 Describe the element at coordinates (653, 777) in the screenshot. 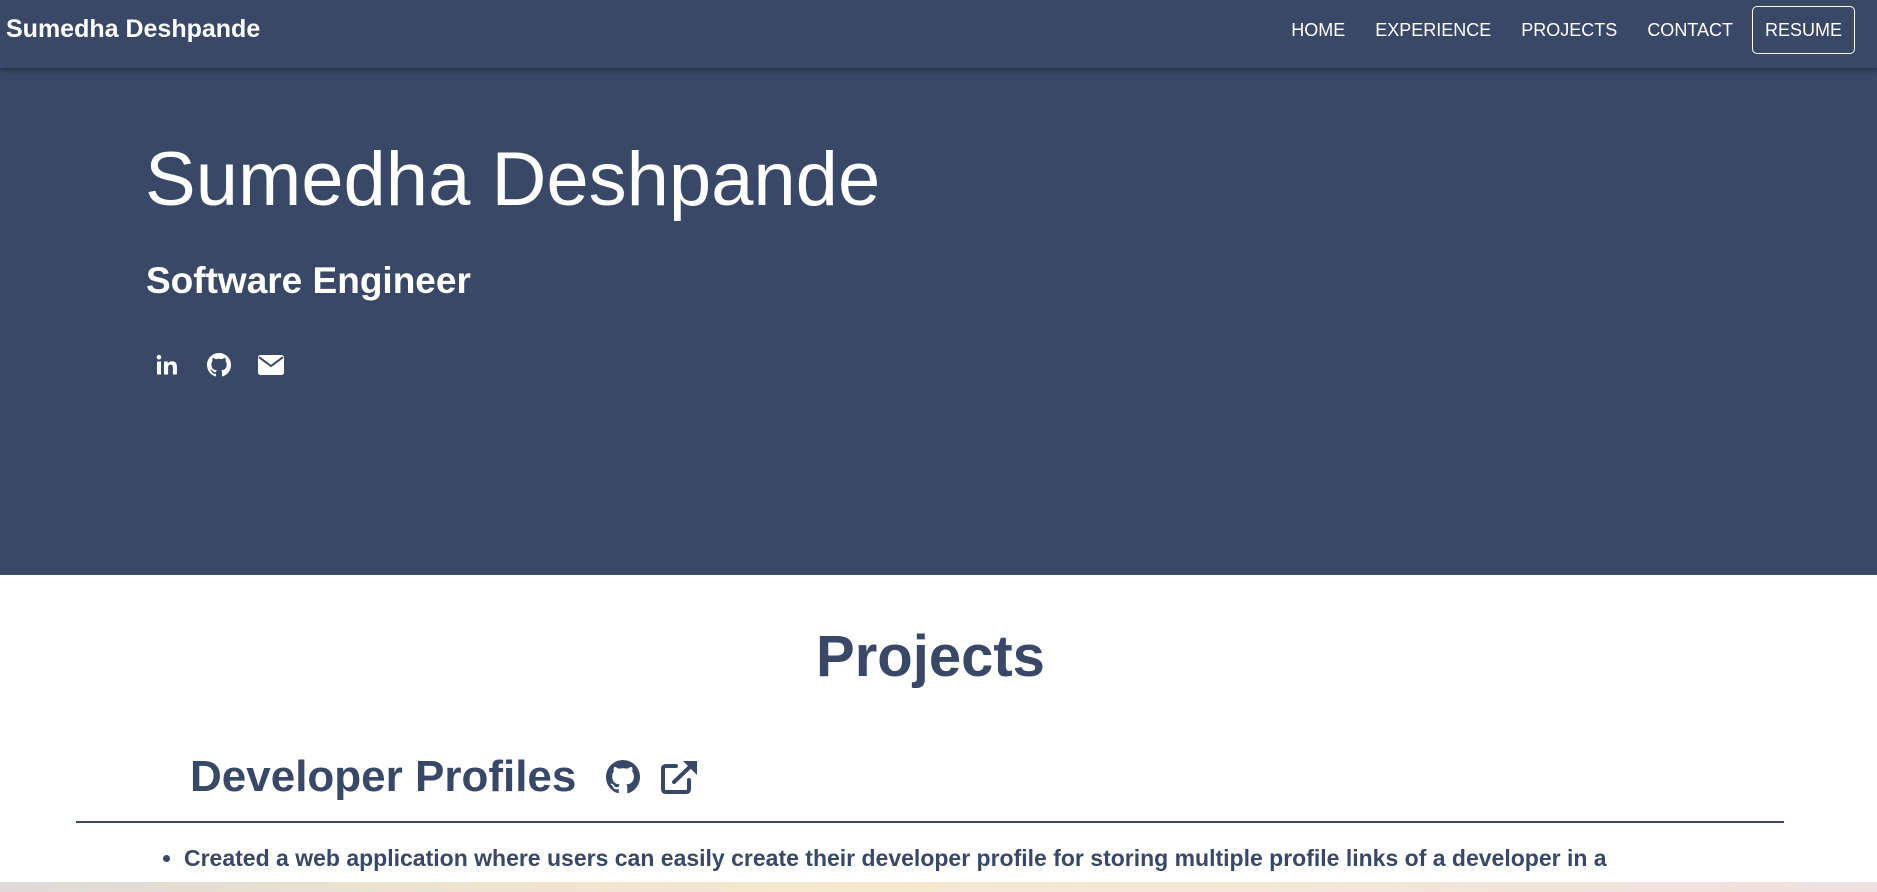

I see `project-links` at that location.